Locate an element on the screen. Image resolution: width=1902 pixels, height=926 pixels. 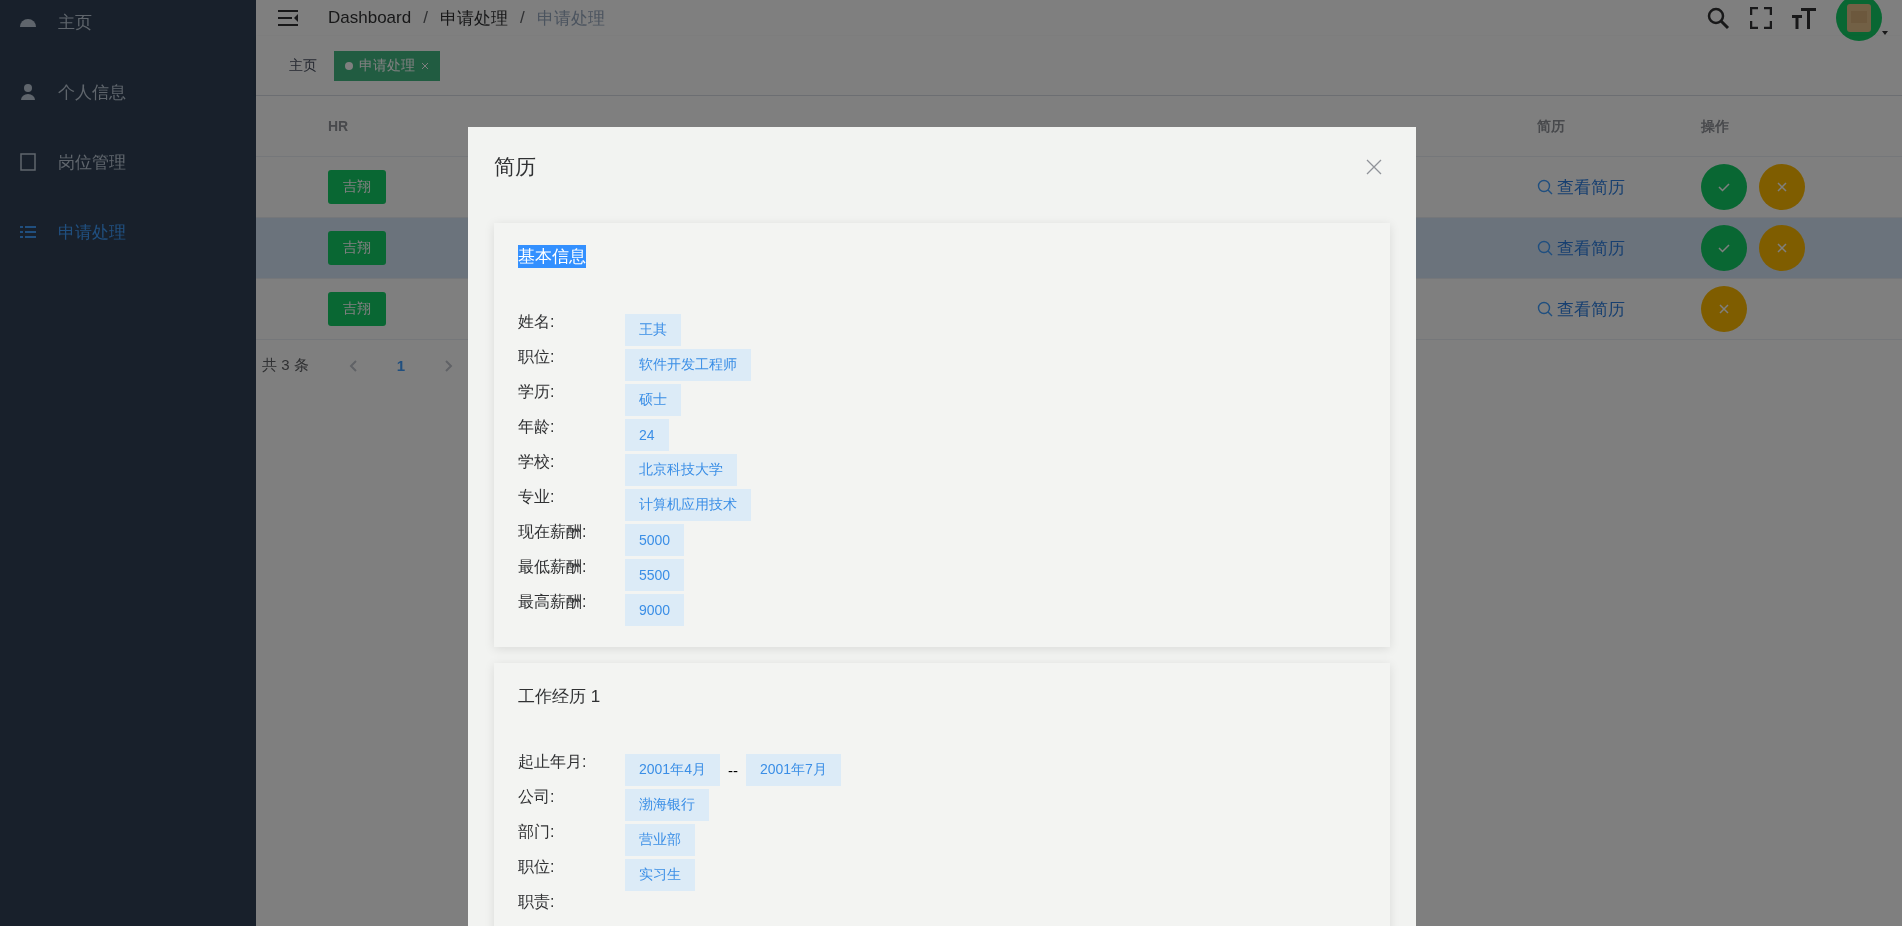
field-value: 实习生 is located at coordinates (660, 875).